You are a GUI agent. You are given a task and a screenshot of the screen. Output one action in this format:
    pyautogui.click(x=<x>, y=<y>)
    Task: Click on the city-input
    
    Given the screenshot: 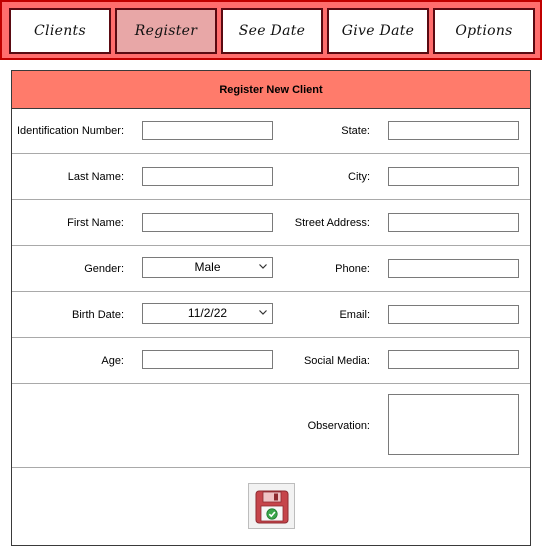 What is the action you would take?
    pyautogui.click(x=453, y=176)
    